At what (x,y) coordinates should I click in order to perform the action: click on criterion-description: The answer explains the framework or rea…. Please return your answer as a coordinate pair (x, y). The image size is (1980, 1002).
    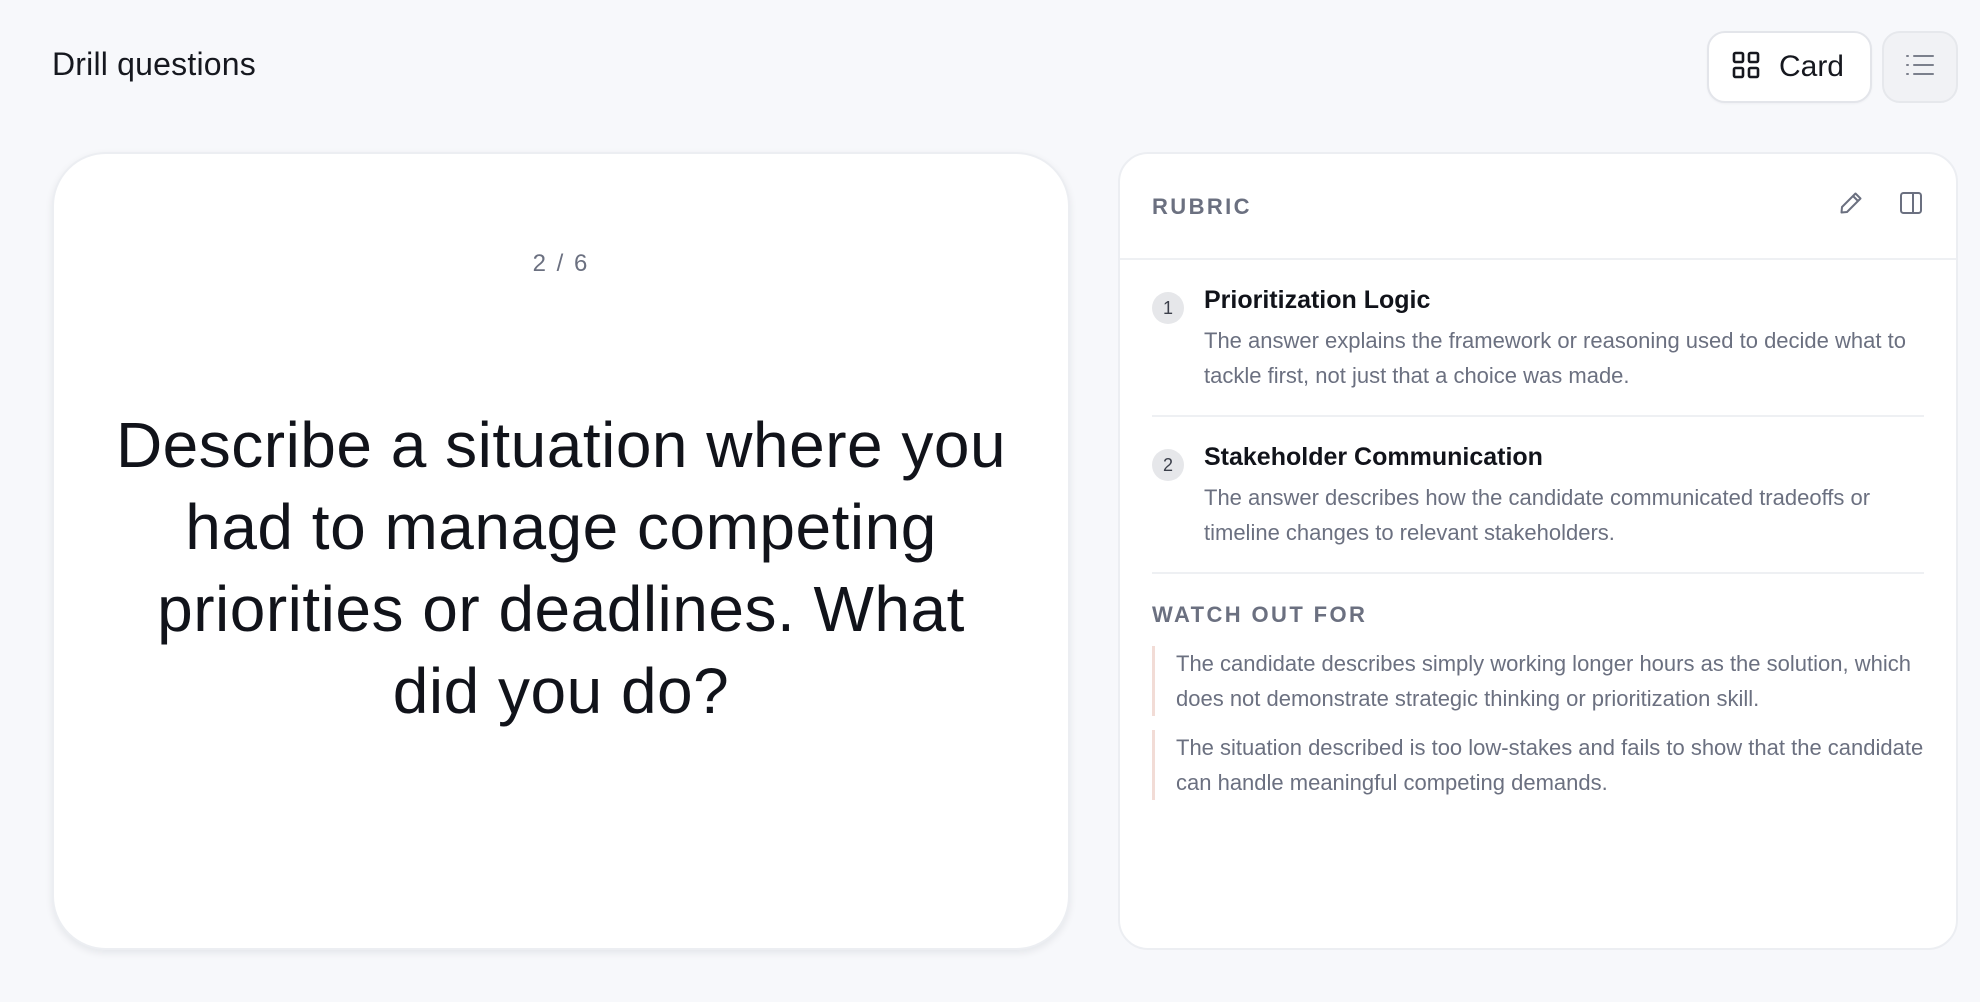
    Looking at the image, I should click on (1555, 358).